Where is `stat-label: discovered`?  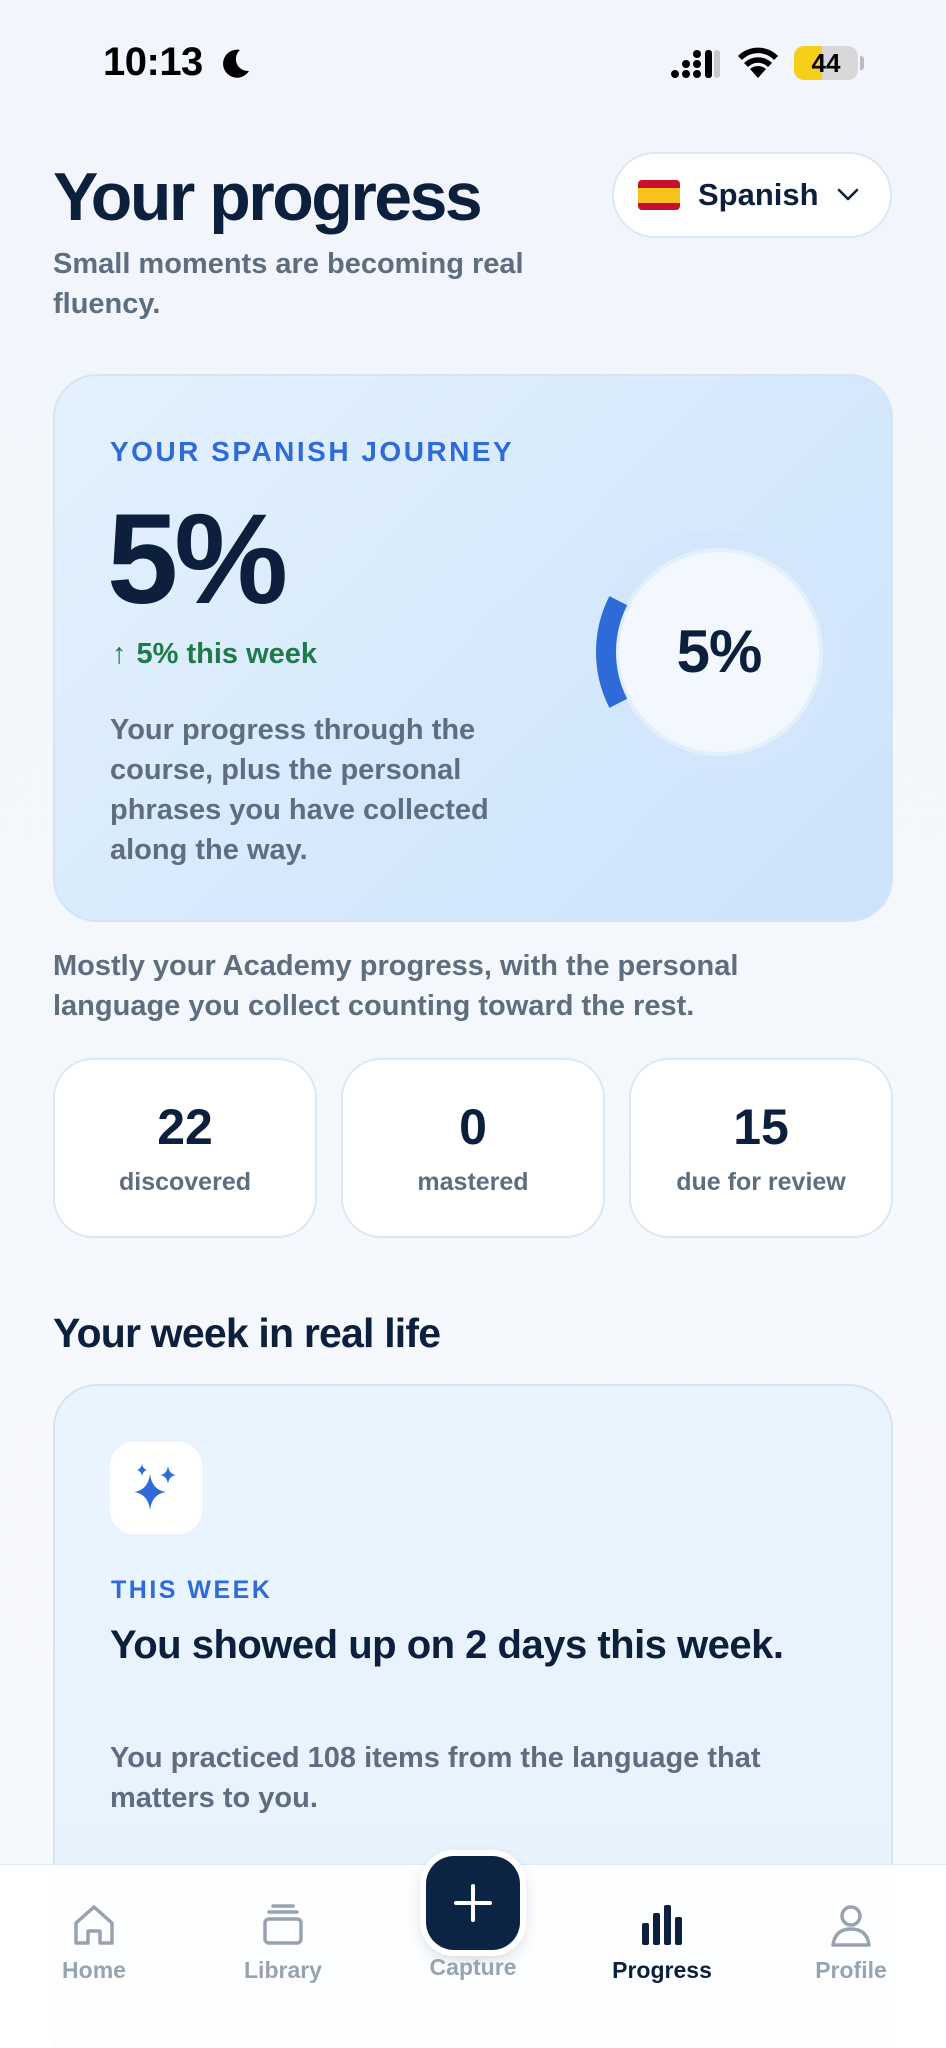
stat-label: discovered is located at coordinates (184, 1182).